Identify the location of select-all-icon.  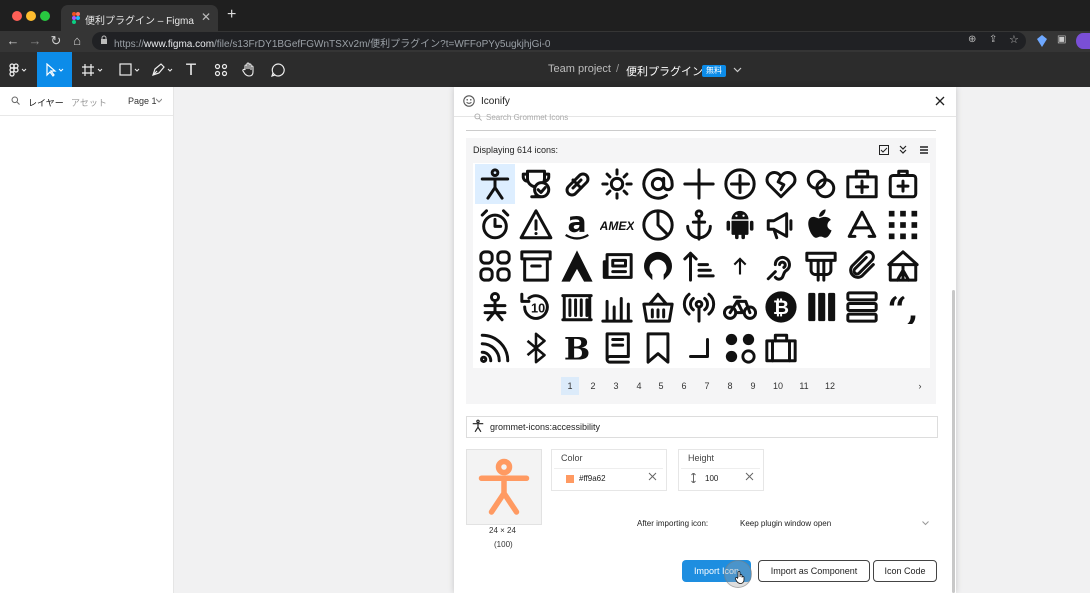
(884, 150).